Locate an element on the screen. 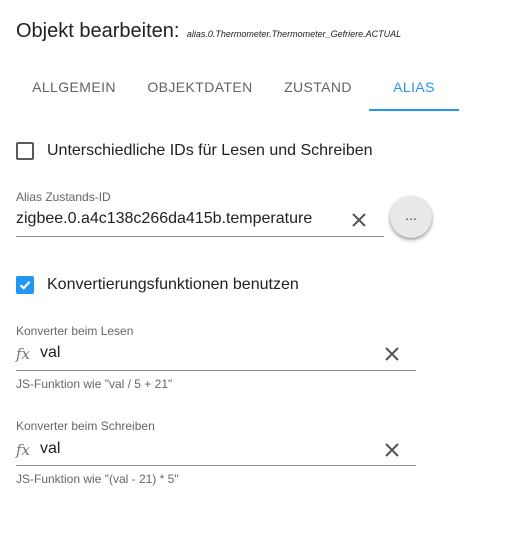  tab-allgemein: ALLGEMEIN is located at coordinates (74, 88).